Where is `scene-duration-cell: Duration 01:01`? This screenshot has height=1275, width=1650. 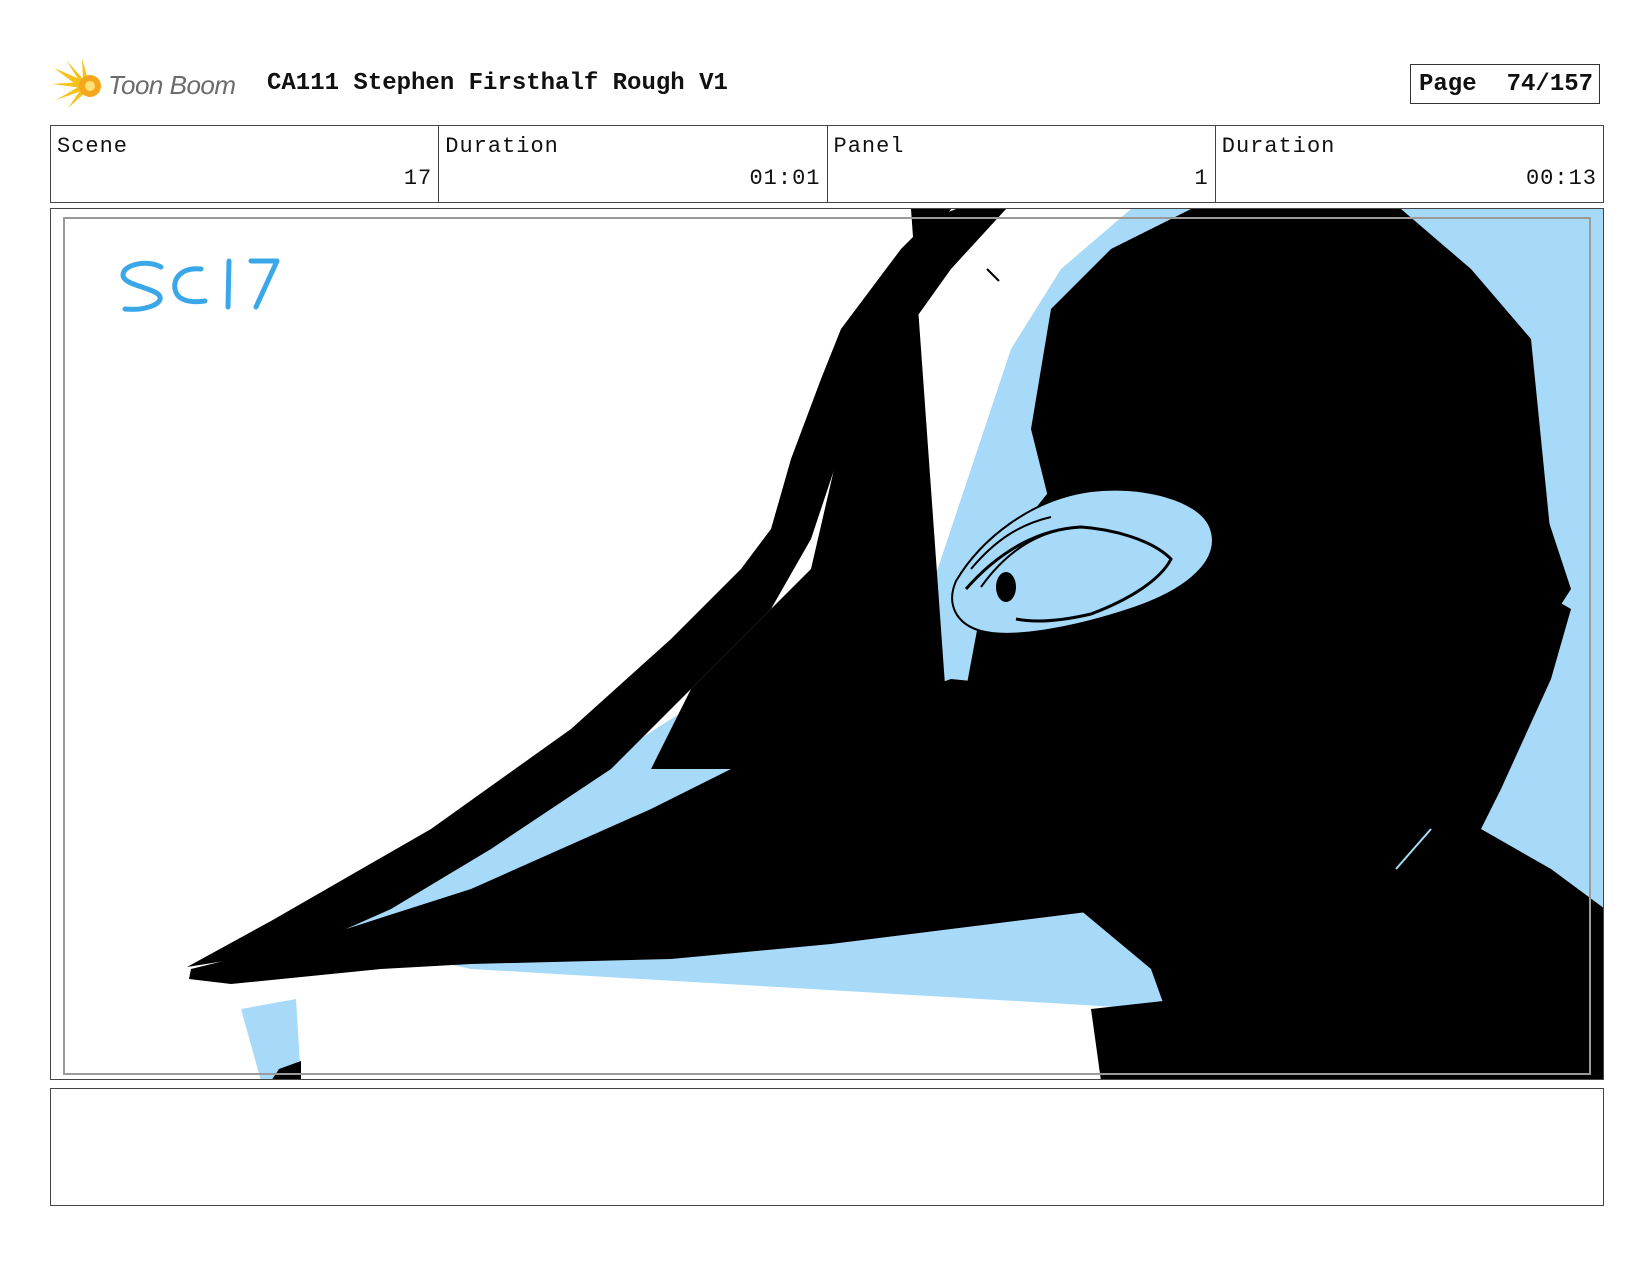
scene-duration-cell: Duration 01:01 is located at coordinates (633, 164).